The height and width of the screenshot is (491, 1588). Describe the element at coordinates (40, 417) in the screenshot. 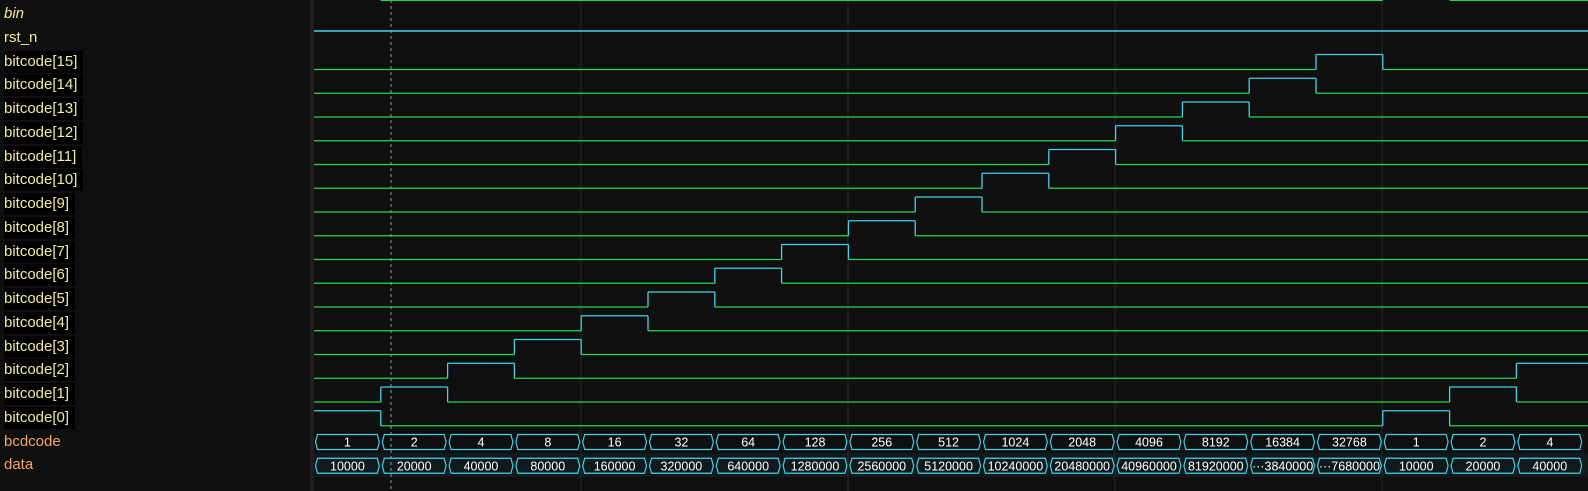

I see `signal-name-bitcode-0: bitcode[0]` at that location.